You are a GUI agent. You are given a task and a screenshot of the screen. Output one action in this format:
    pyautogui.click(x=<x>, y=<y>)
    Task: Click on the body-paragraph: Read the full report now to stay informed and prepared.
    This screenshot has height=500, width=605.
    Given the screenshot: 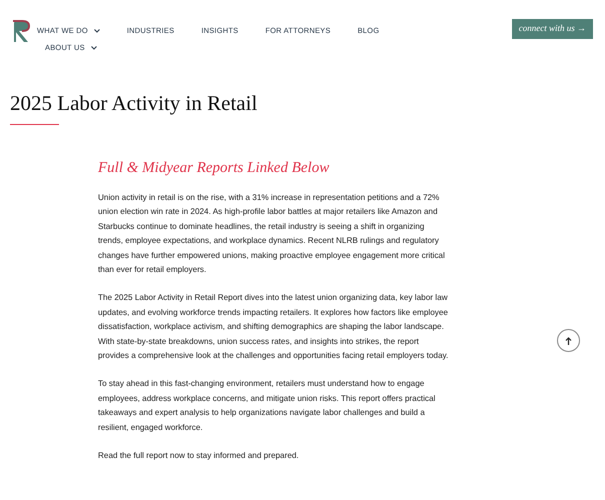 What is the action you would take?
    pyautogui.click(x=199, y=456)
    